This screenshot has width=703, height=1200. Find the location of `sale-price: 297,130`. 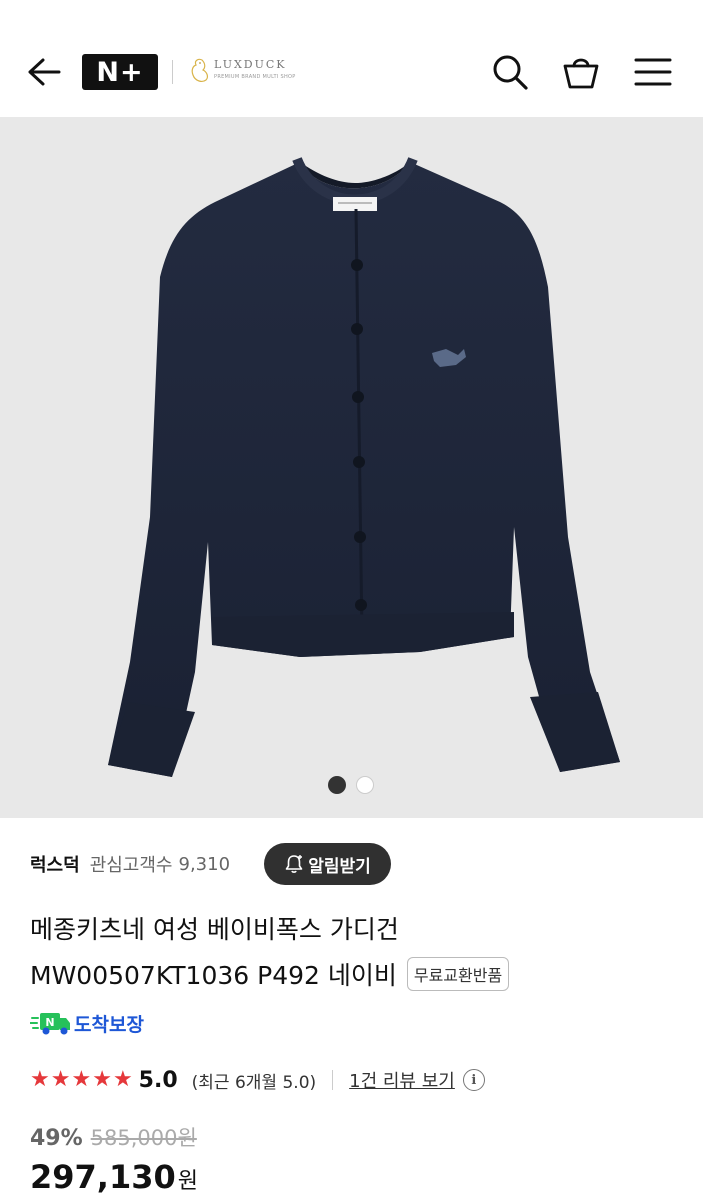

sale-price: 297,130 is located at coordinates (103, 1177).